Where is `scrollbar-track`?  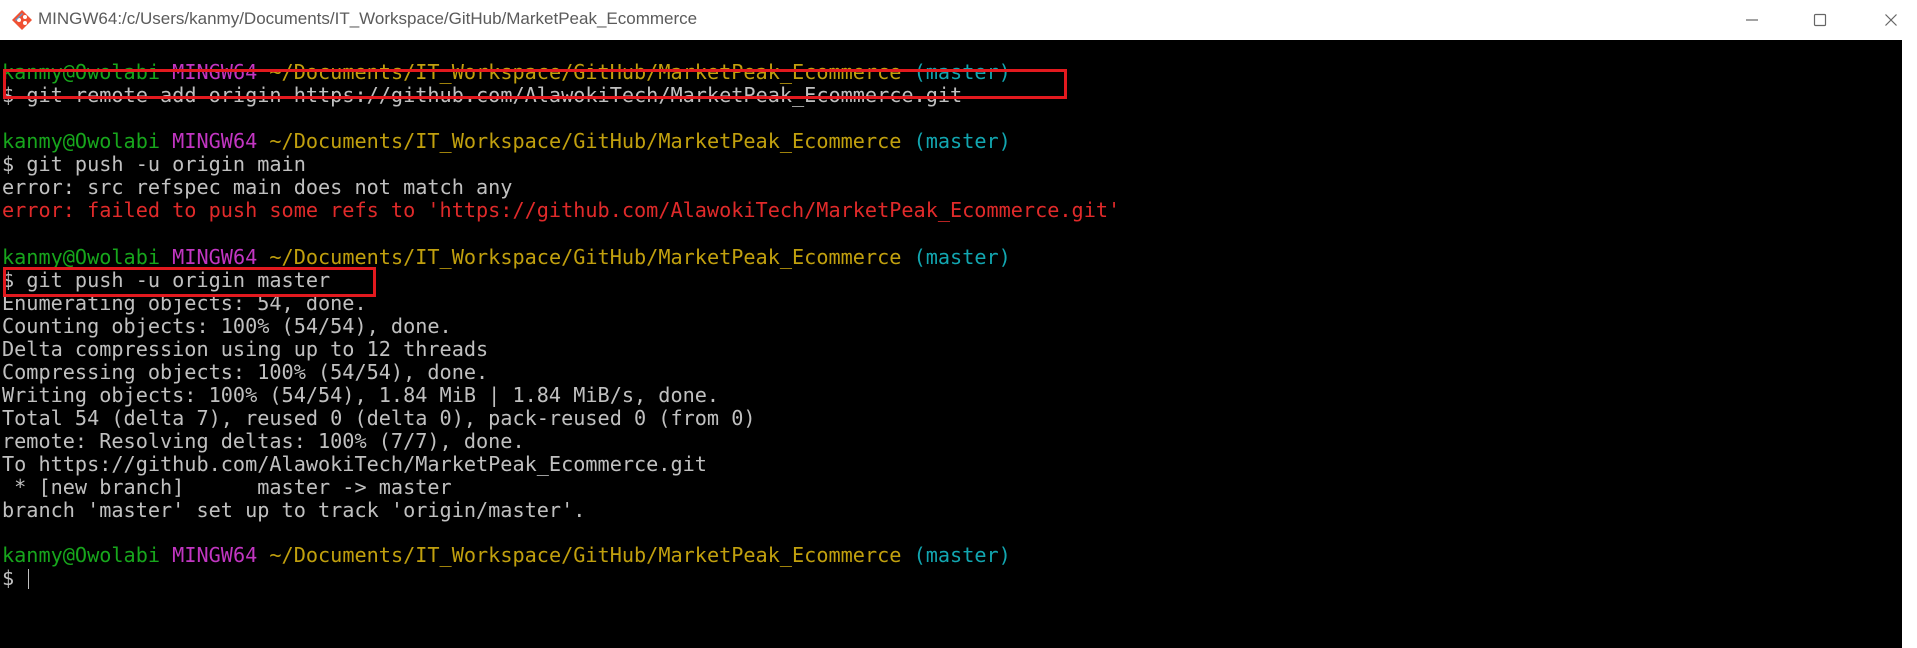 scrollbar-track is located at coordinates (1909, 344).